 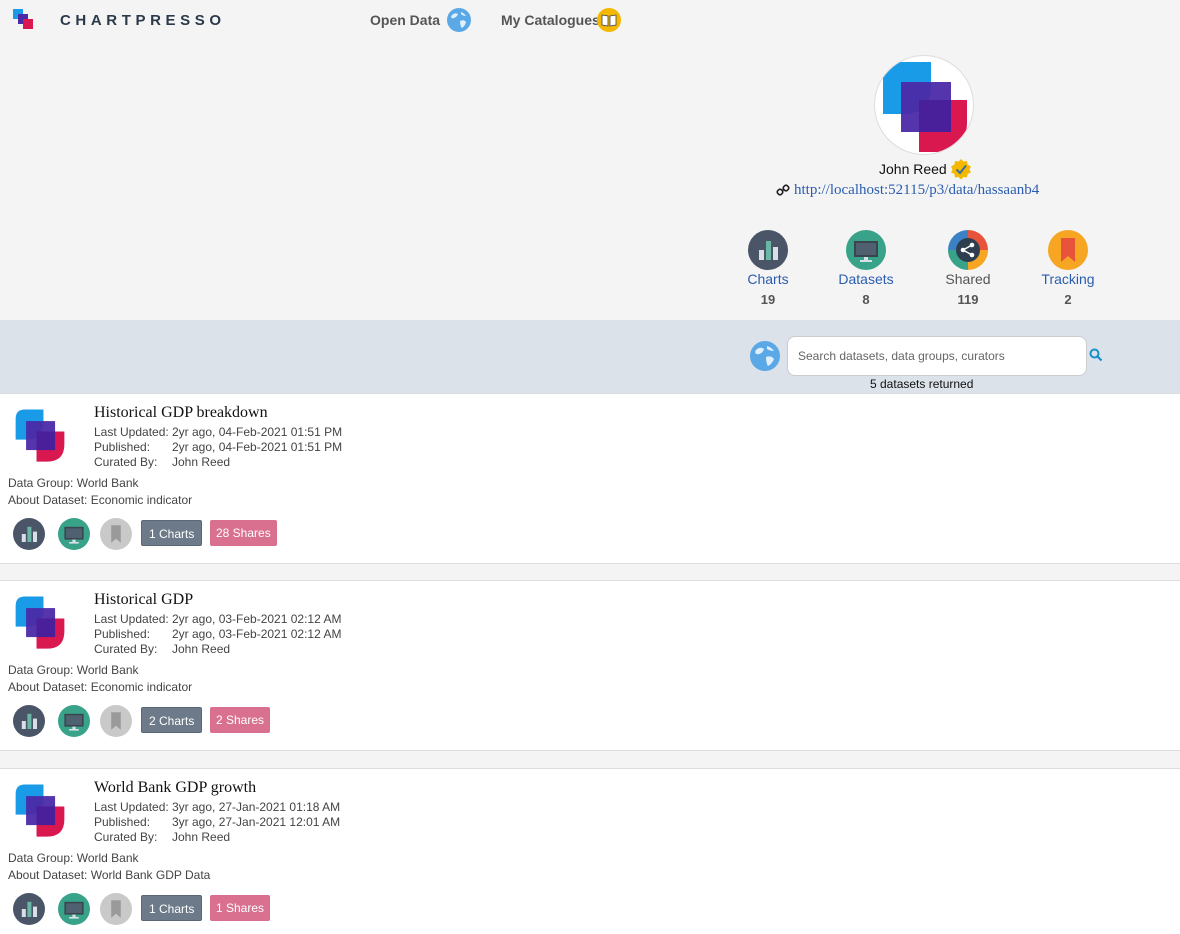 What do you see at coordinates (172, 720) in the screenshot?
I see `charts-count-button: 2 Charts` at bounding box center [172, 720].